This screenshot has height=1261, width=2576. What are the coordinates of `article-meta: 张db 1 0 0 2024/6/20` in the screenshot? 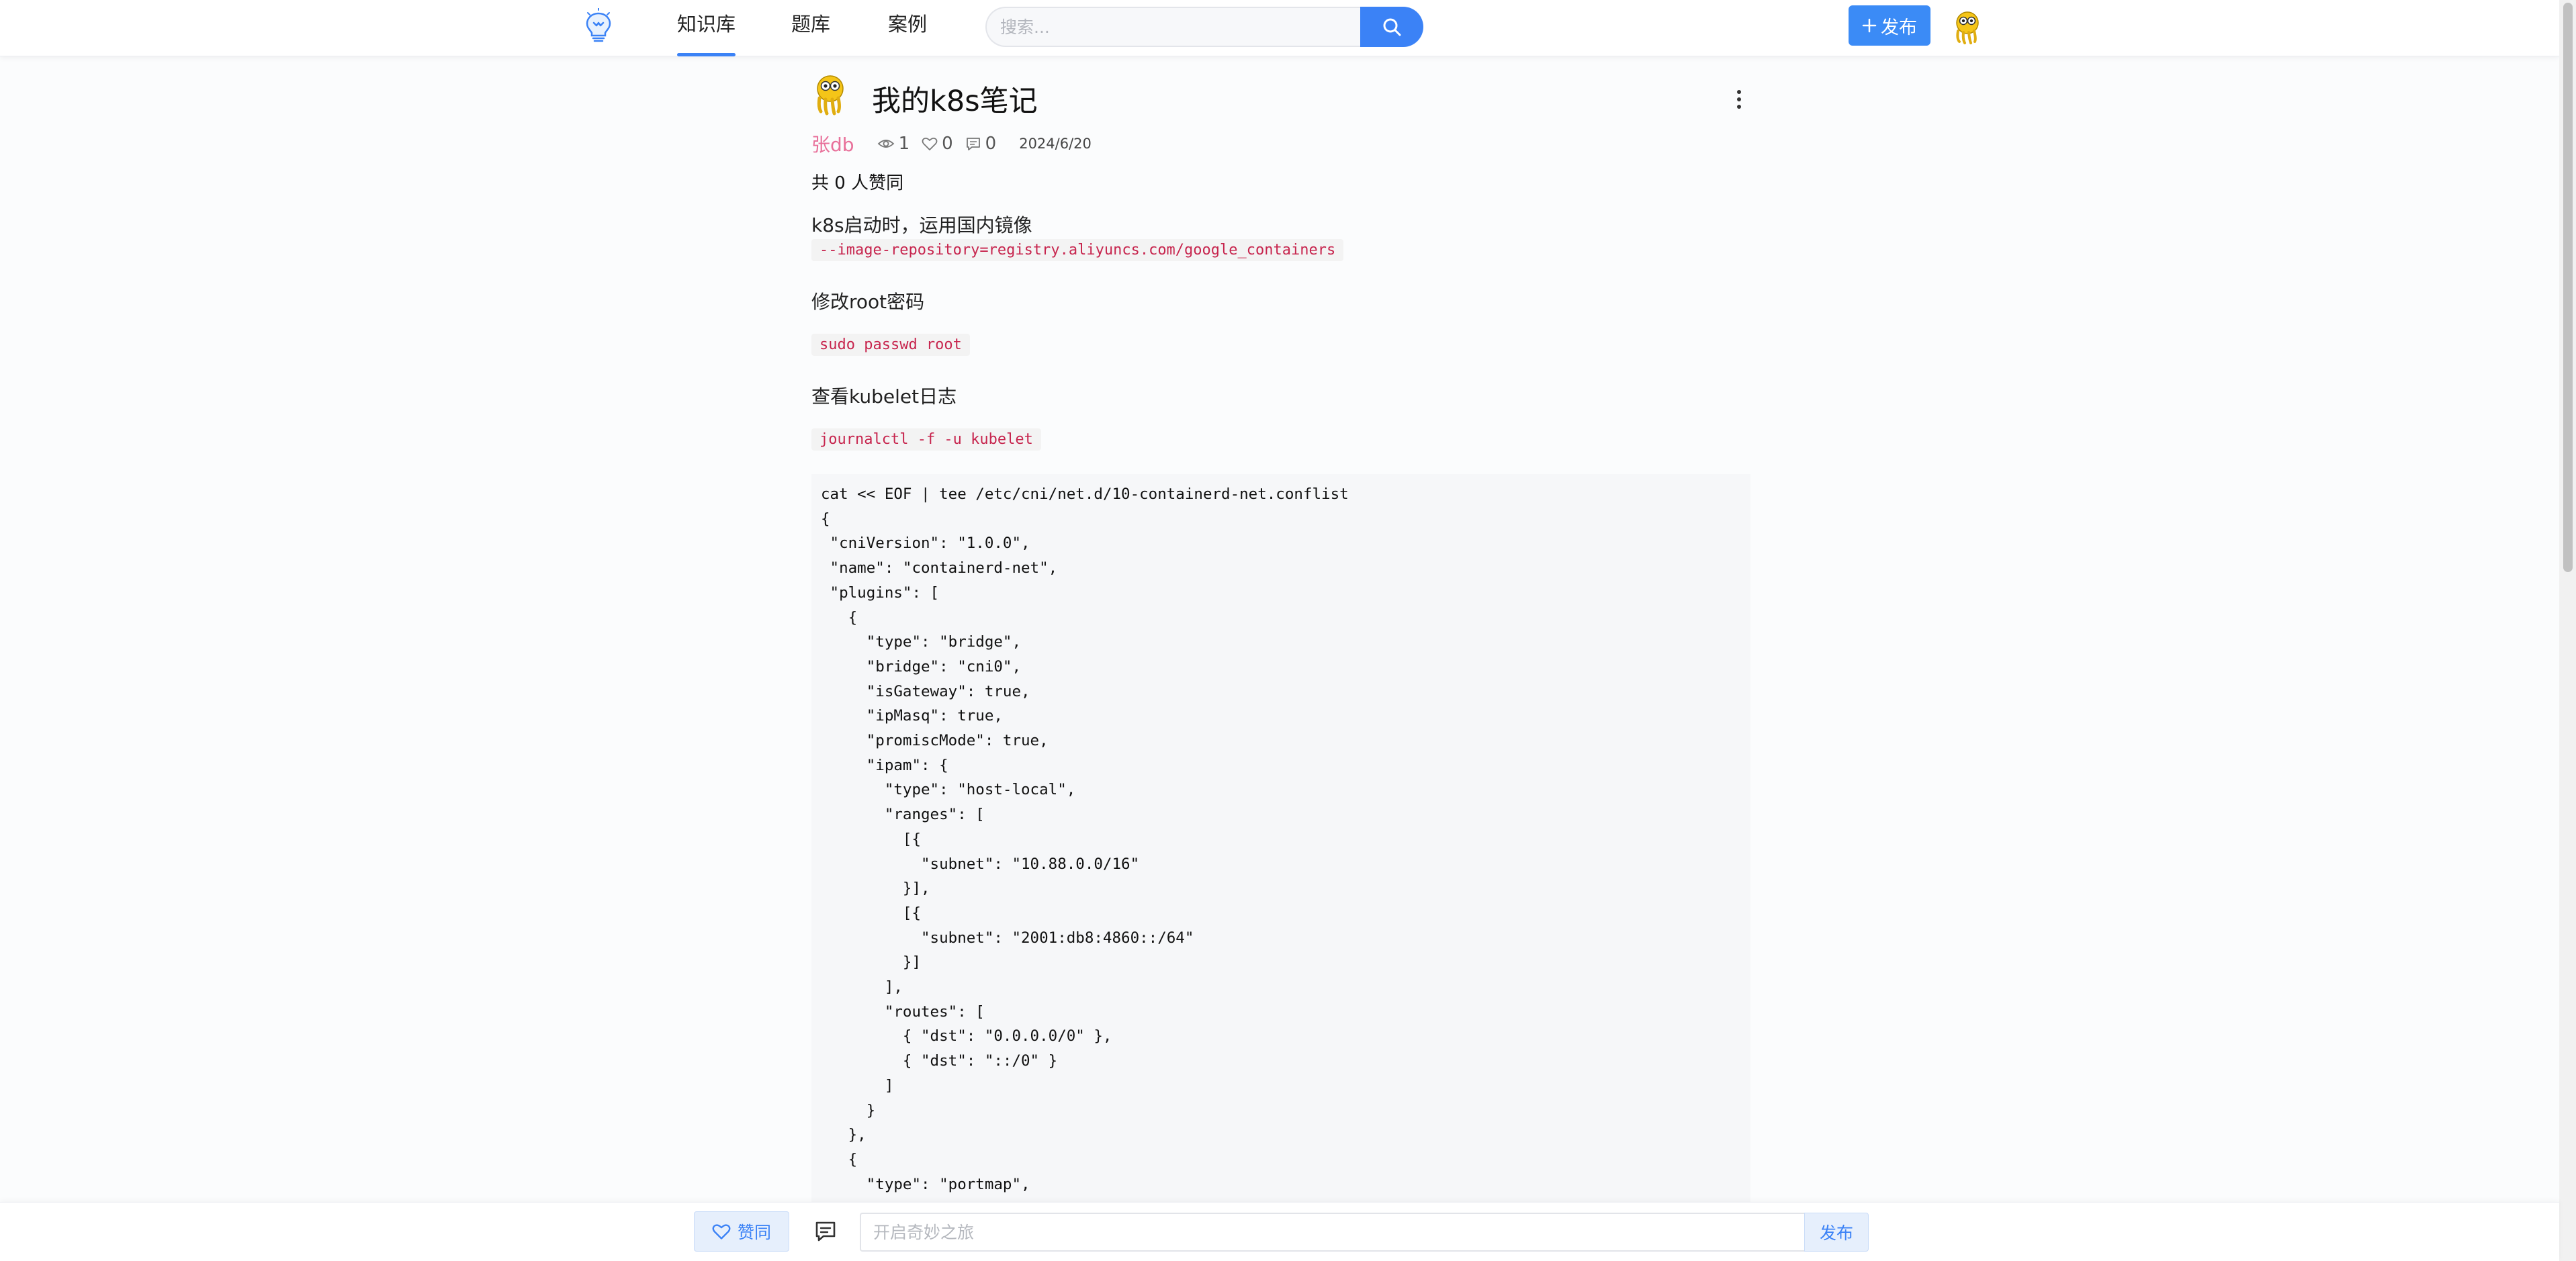 It's located at (952, 143).